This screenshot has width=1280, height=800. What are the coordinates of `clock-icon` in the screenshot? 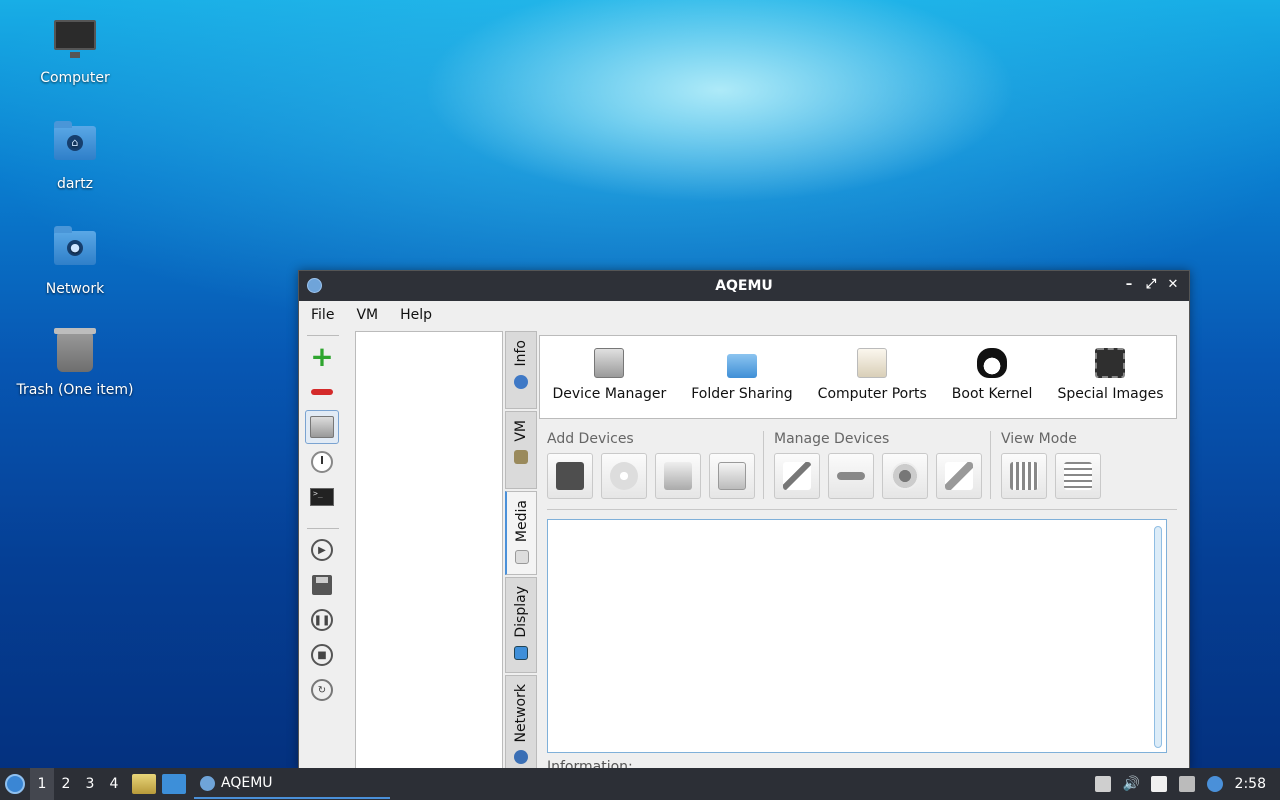 It's located at (322, 462).